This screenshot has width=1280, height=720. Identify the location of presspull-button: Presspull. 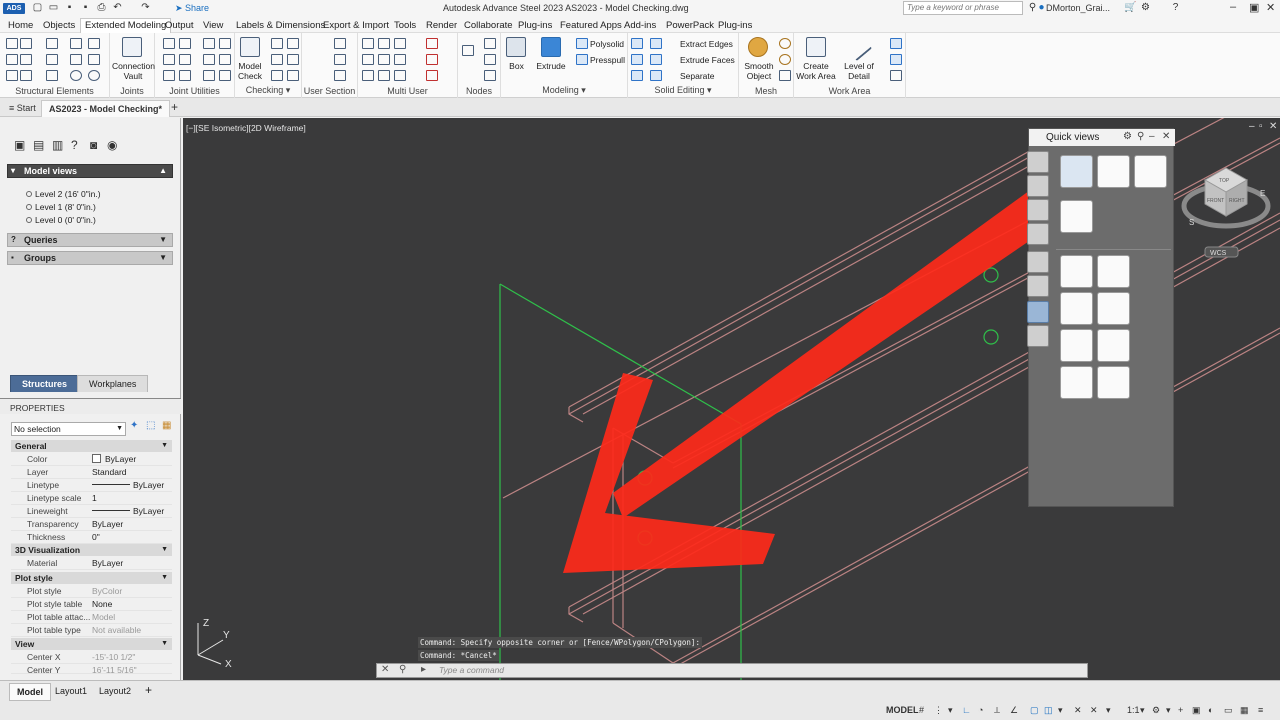
(607, 60).